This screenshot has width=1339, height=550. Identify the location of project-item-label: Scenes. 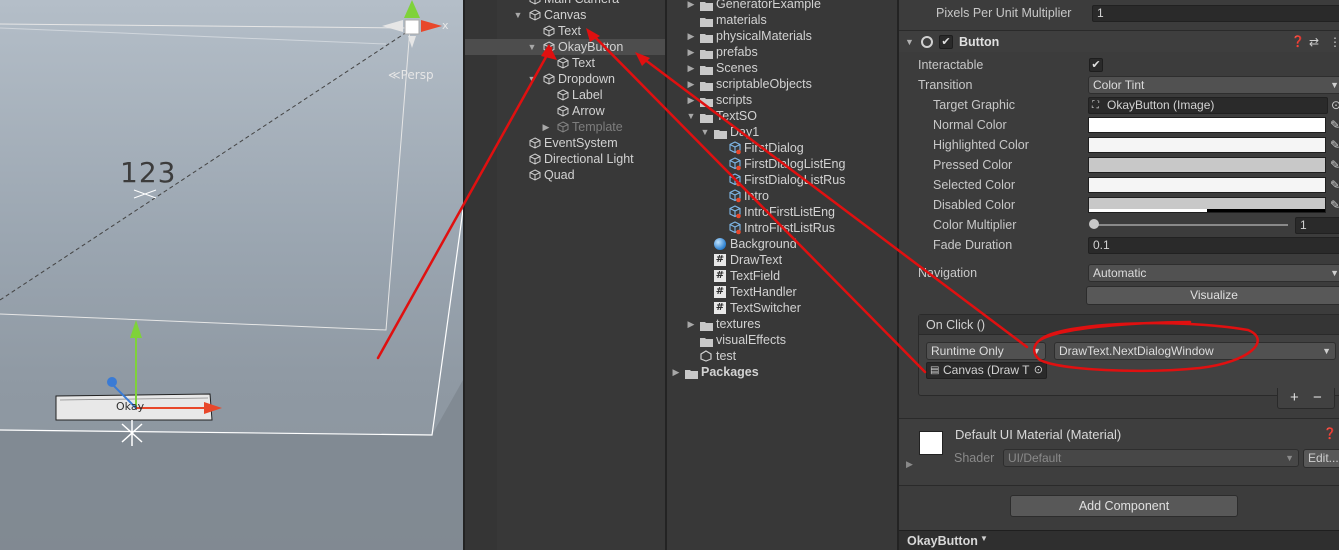
(737, 68).